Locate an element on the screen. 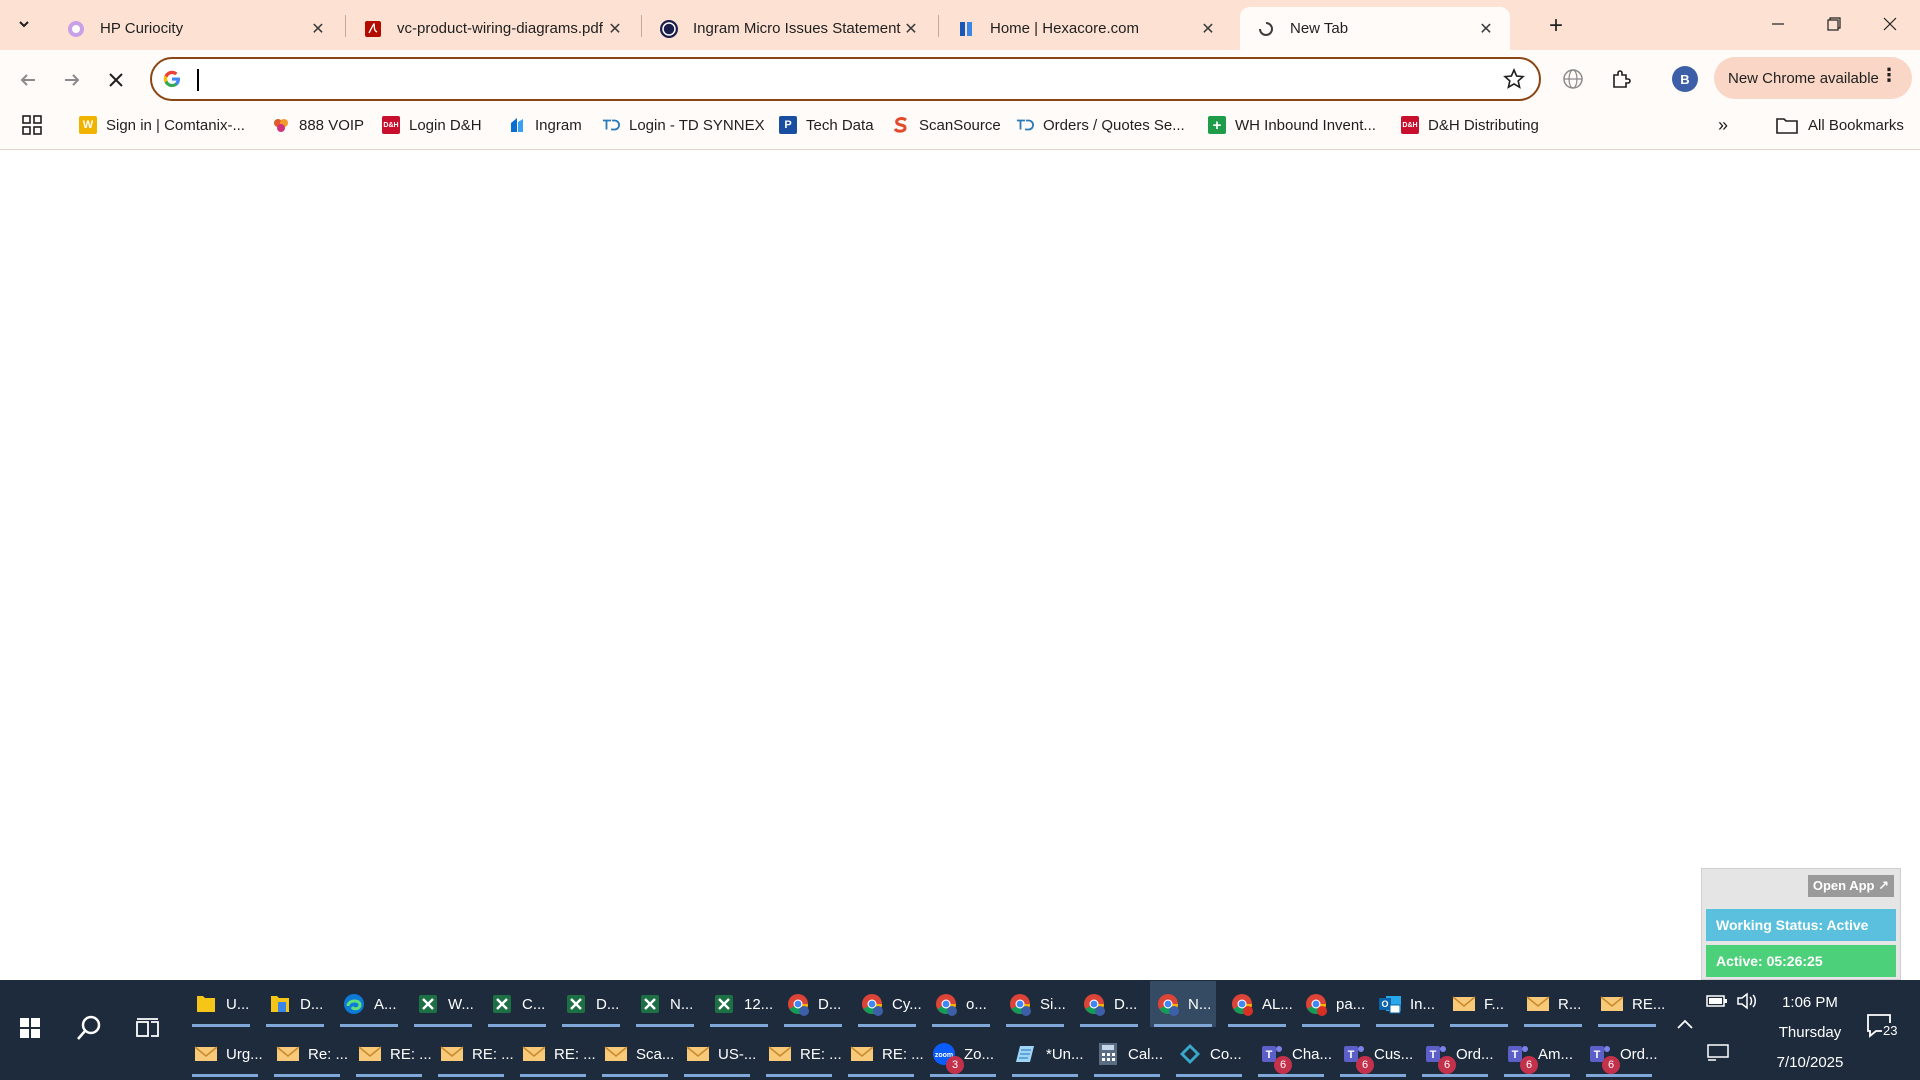  bookmark-label: Tech Data is located at coordinates (840, 125).